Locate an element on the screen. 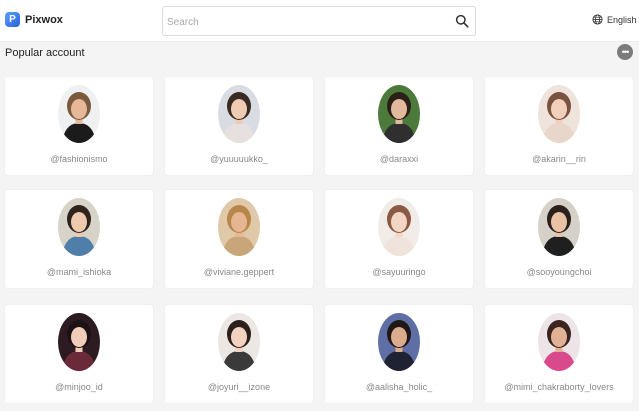 This screenshot has height=411, width=639. account-card: @yuuuuukko_ is located at coordinates (239, 126).